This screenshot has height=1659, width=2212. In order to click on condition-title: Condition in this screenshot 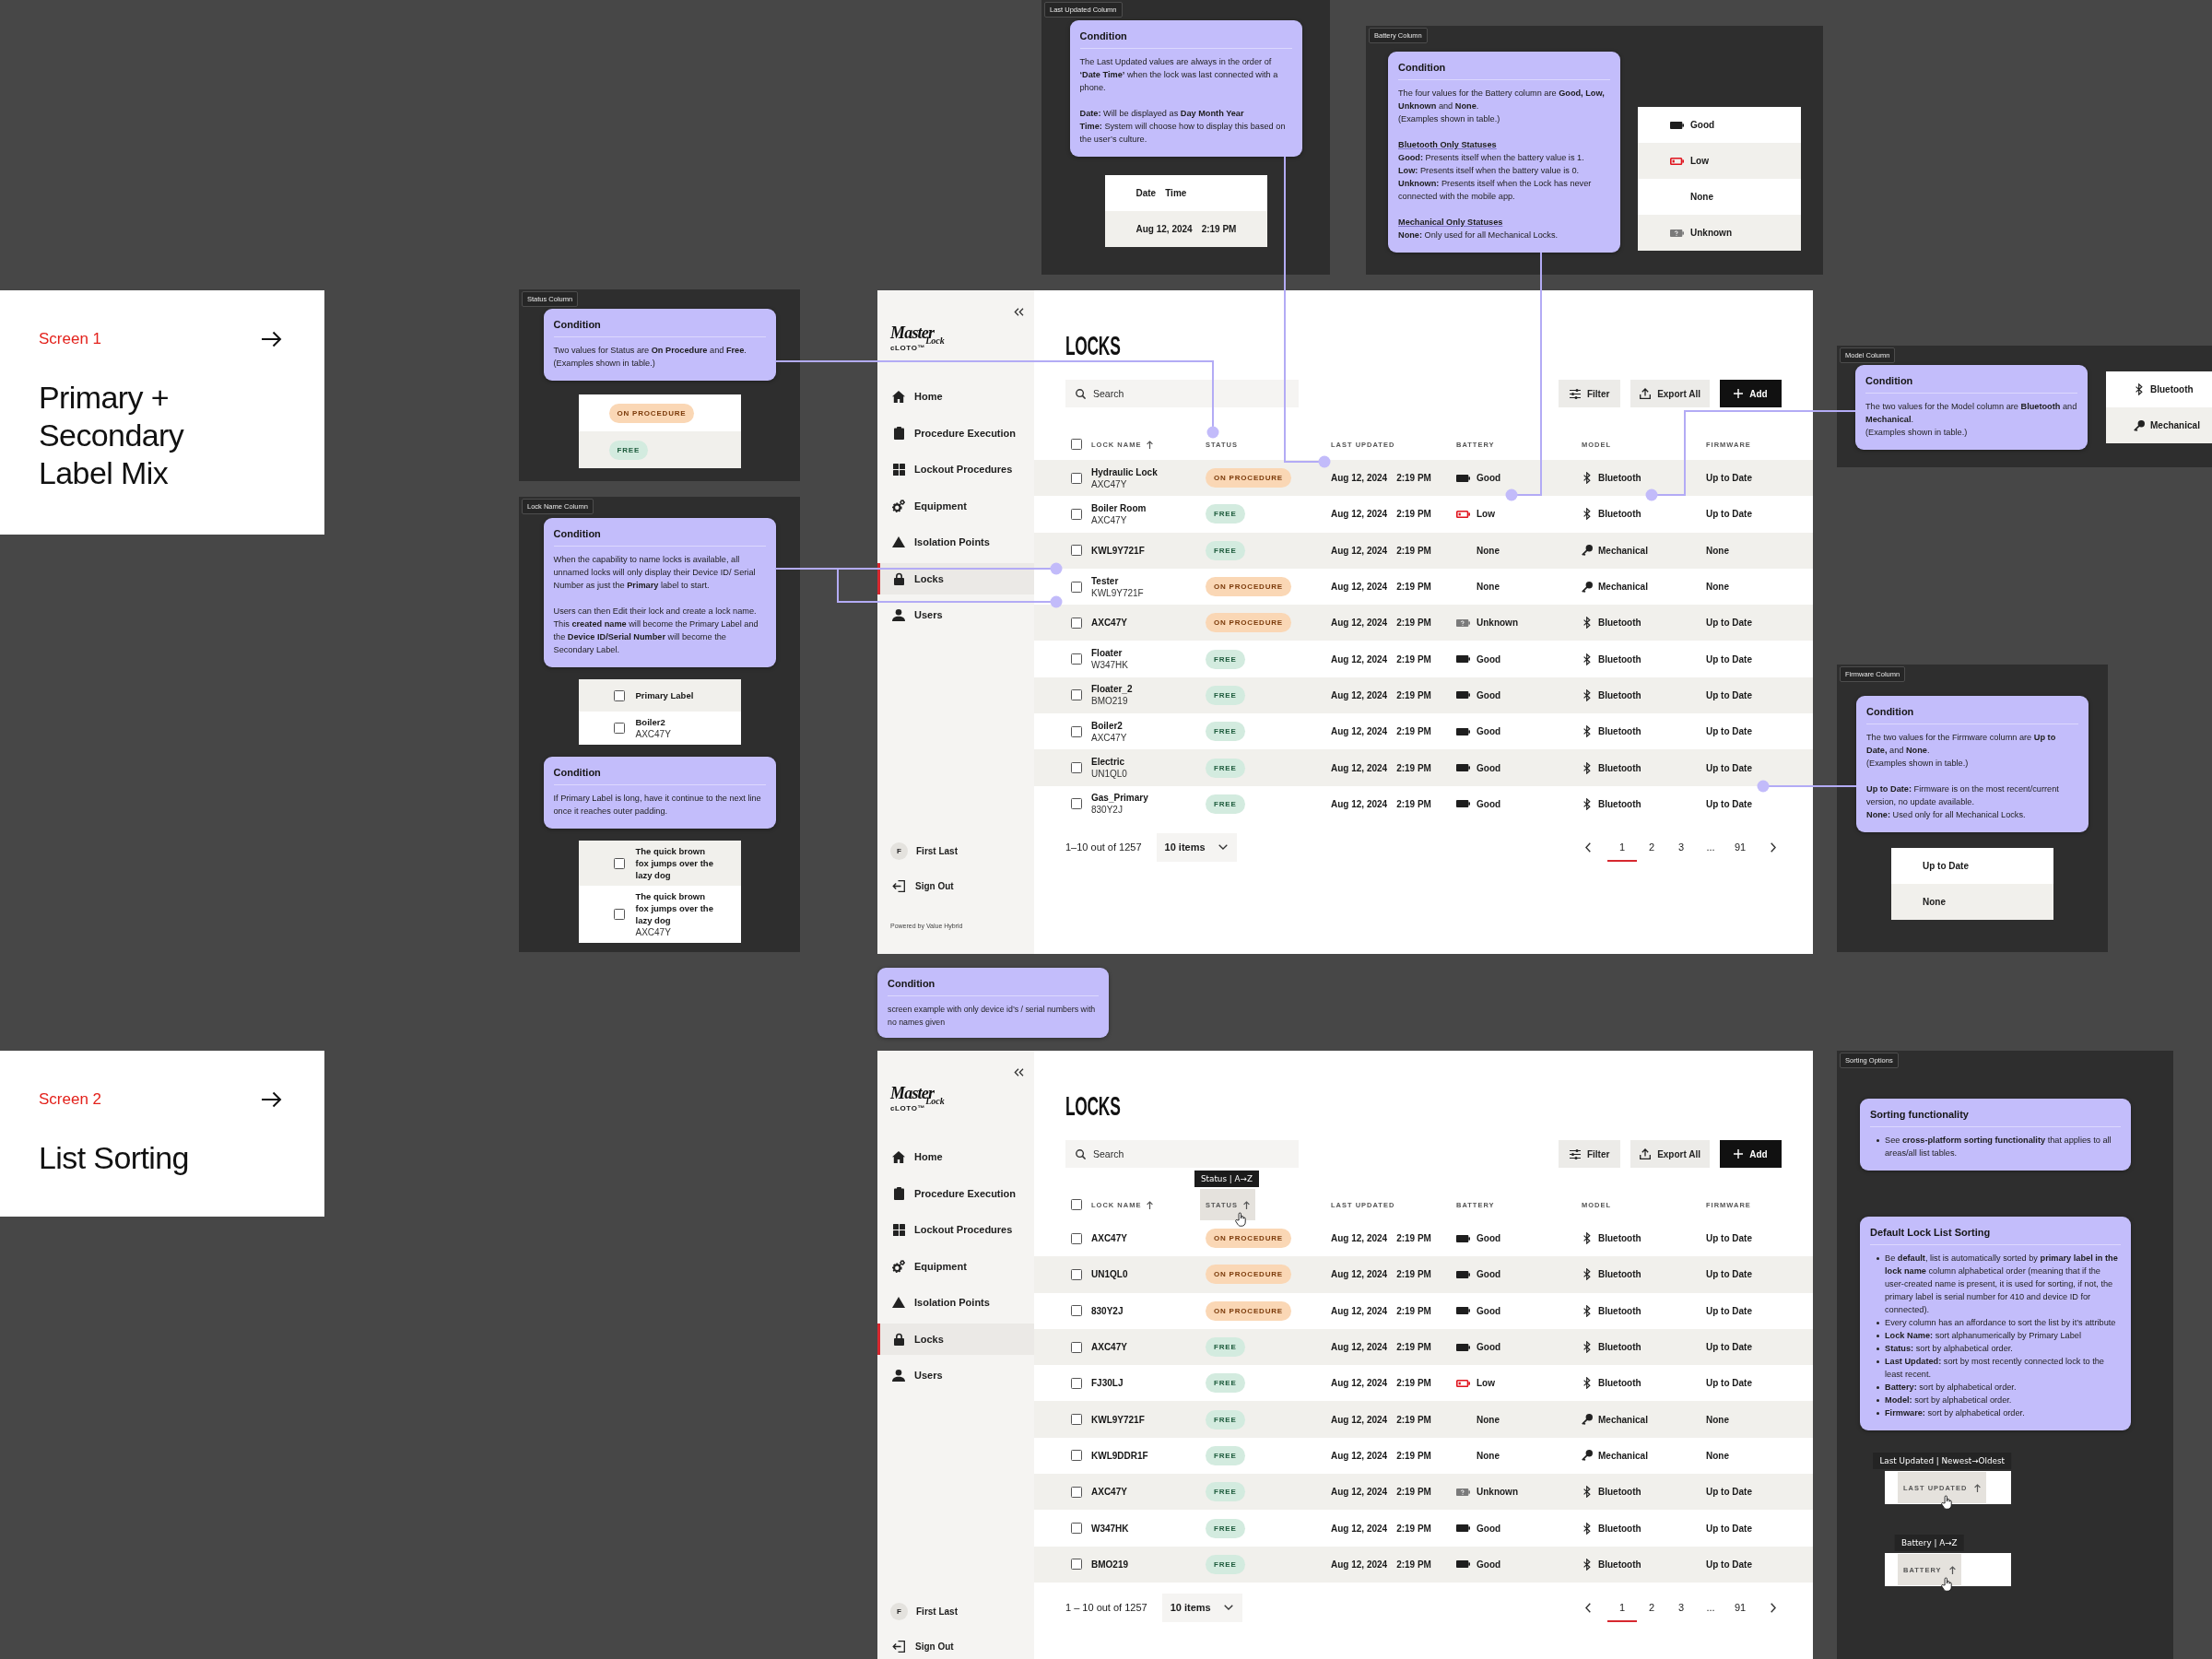, I will do `click(659, 537)`.